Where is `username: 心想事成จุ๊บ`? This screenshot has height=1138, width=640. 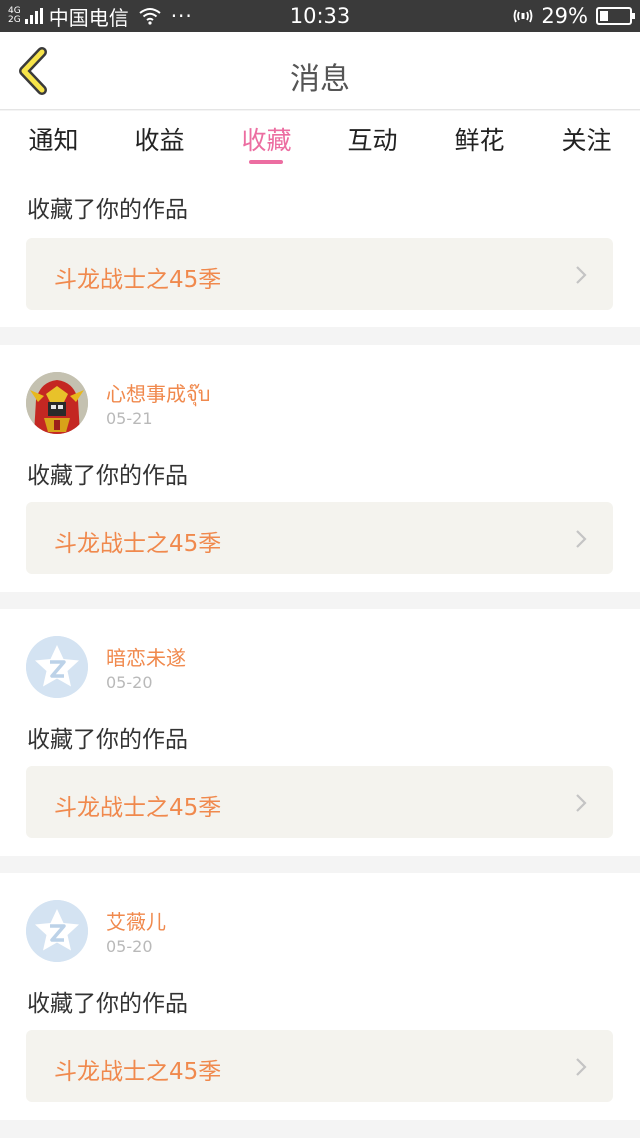
username: 心想事成จุ๊บ is located at coordinates (158, 394).